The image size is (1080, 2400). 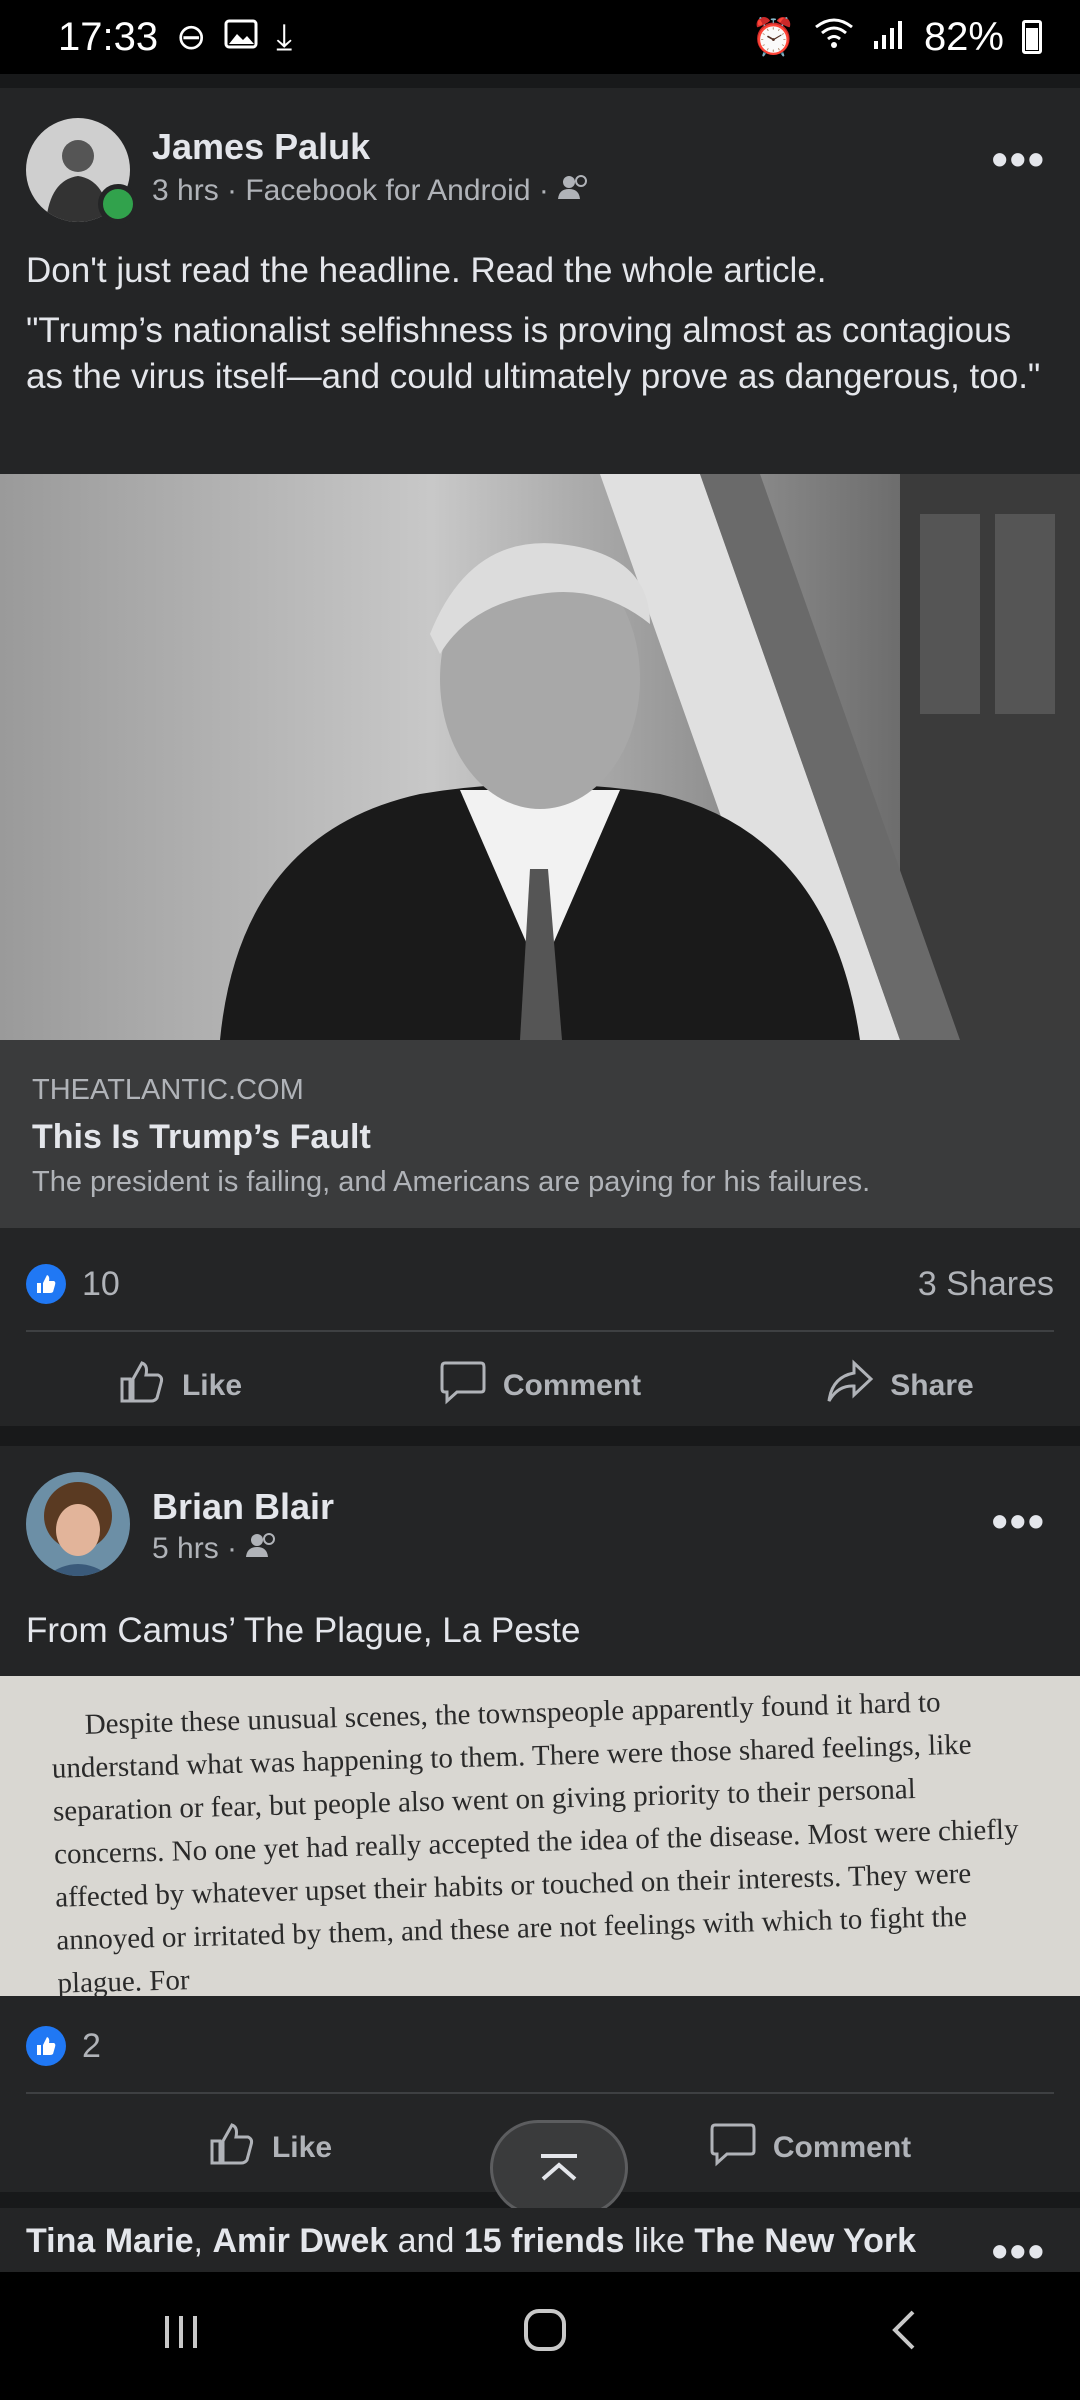 I want to click on post-timestamp: 3 hrs · Facebook for Android ·, so click(x=350, y=190).